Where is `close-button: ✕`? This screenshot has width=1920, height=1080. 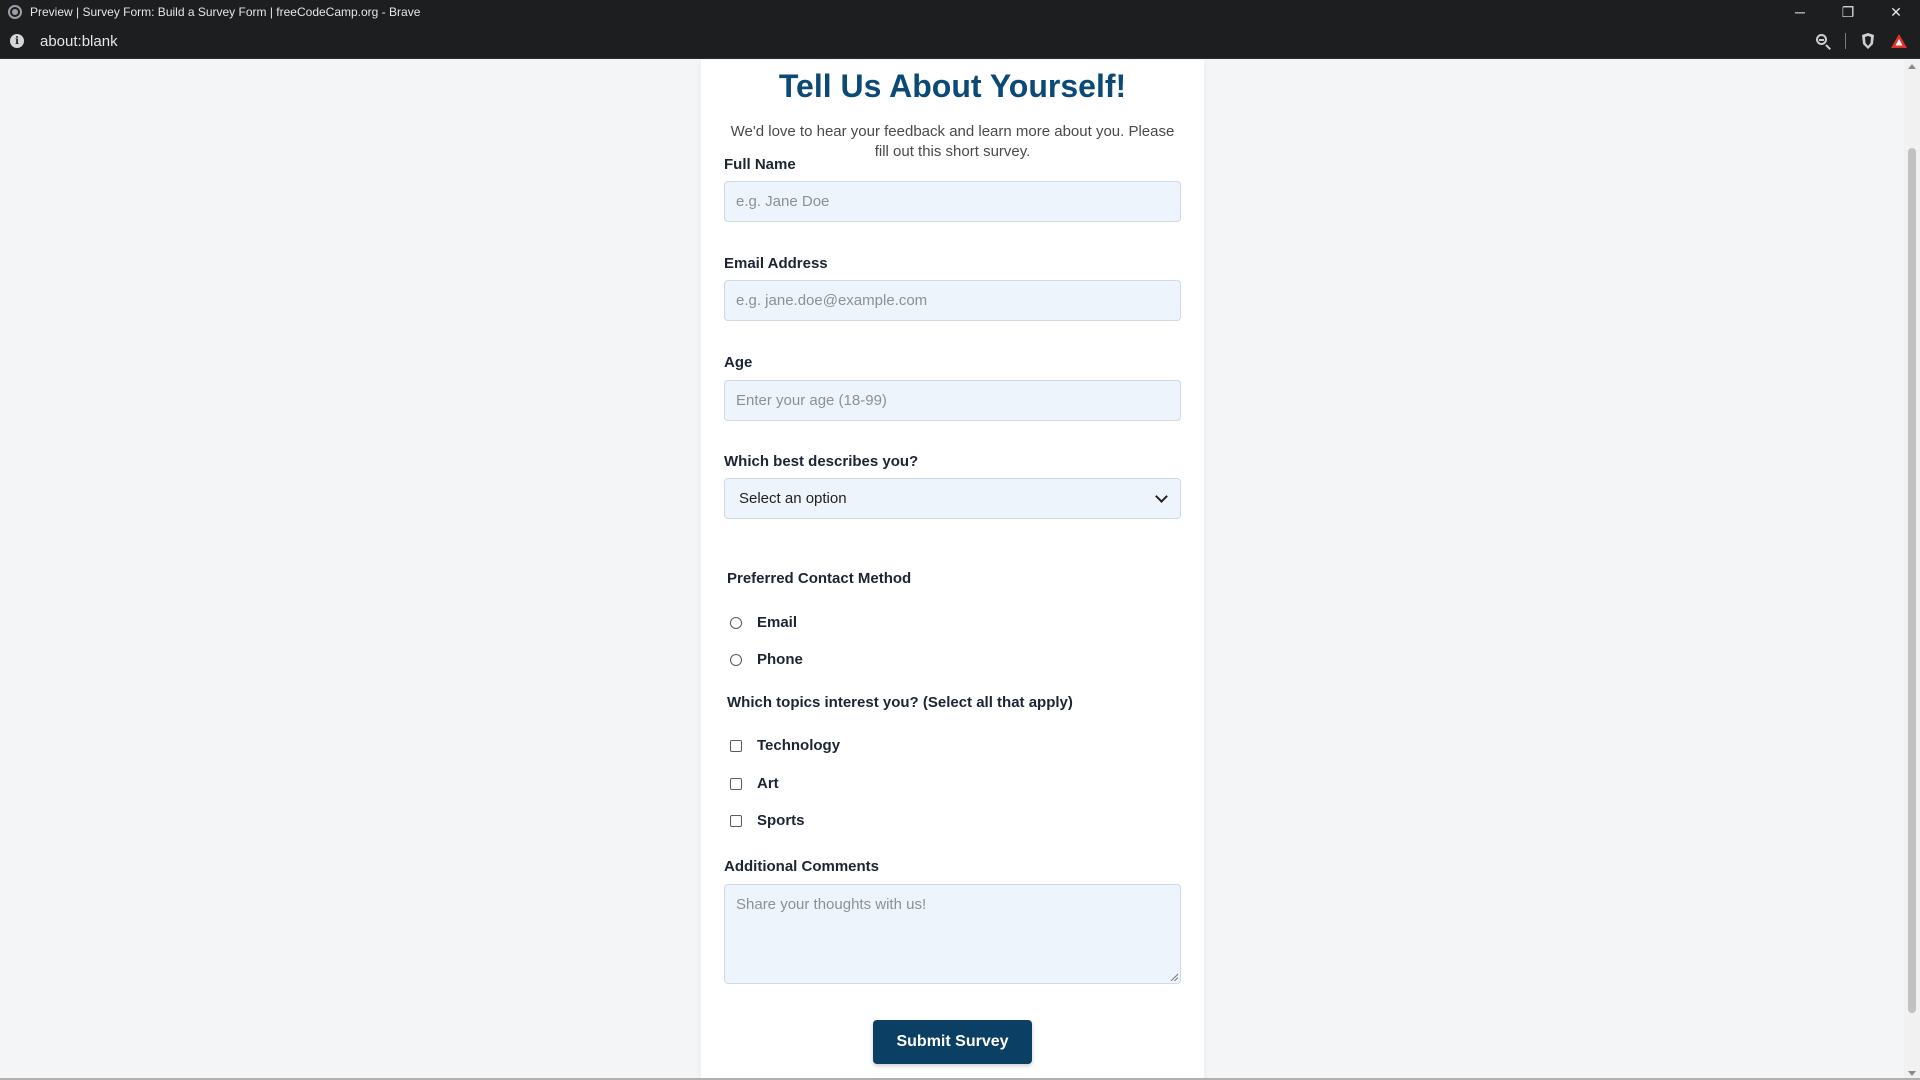
close-button: ✕ is located at coordinates (1896, 12).